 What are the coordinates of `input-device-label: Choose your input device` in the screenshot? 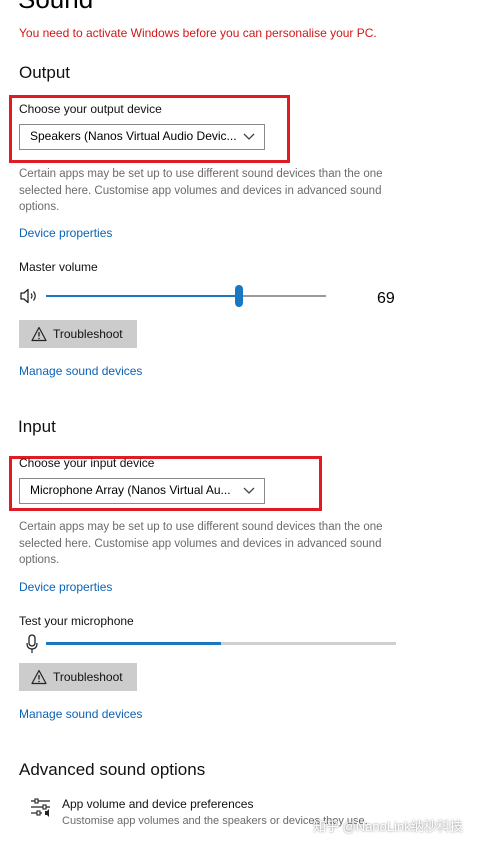 It's located at (87, 463).